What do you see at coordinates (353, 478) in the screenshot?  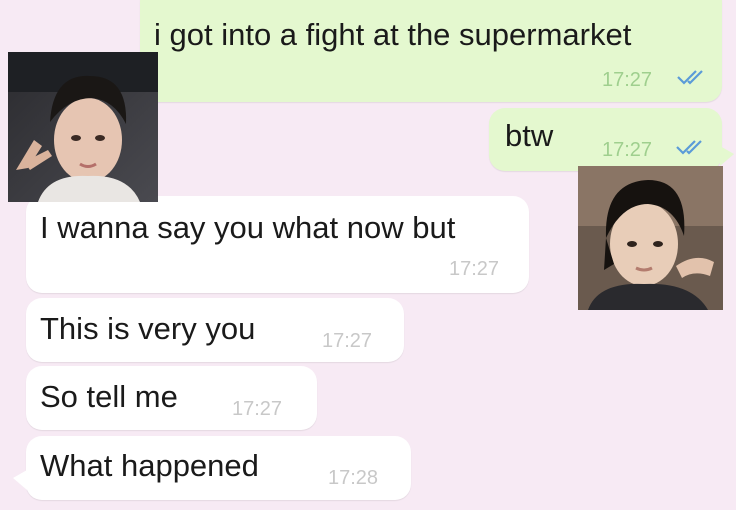 I see `message-time: 17:28` at bounding box center [353, 478].